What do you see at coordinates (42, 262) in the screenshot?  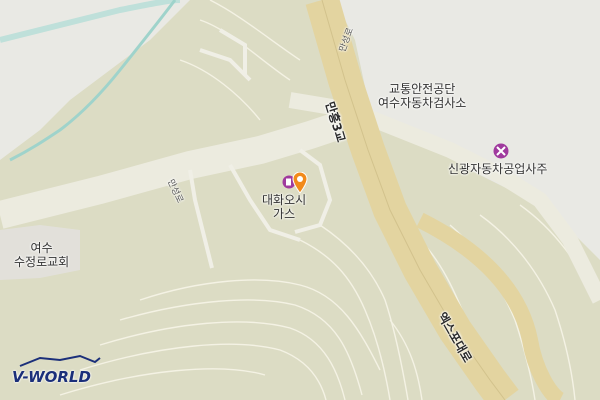 I see `poi-church-line2: 수정로교회` at bounding box center [42, 262].